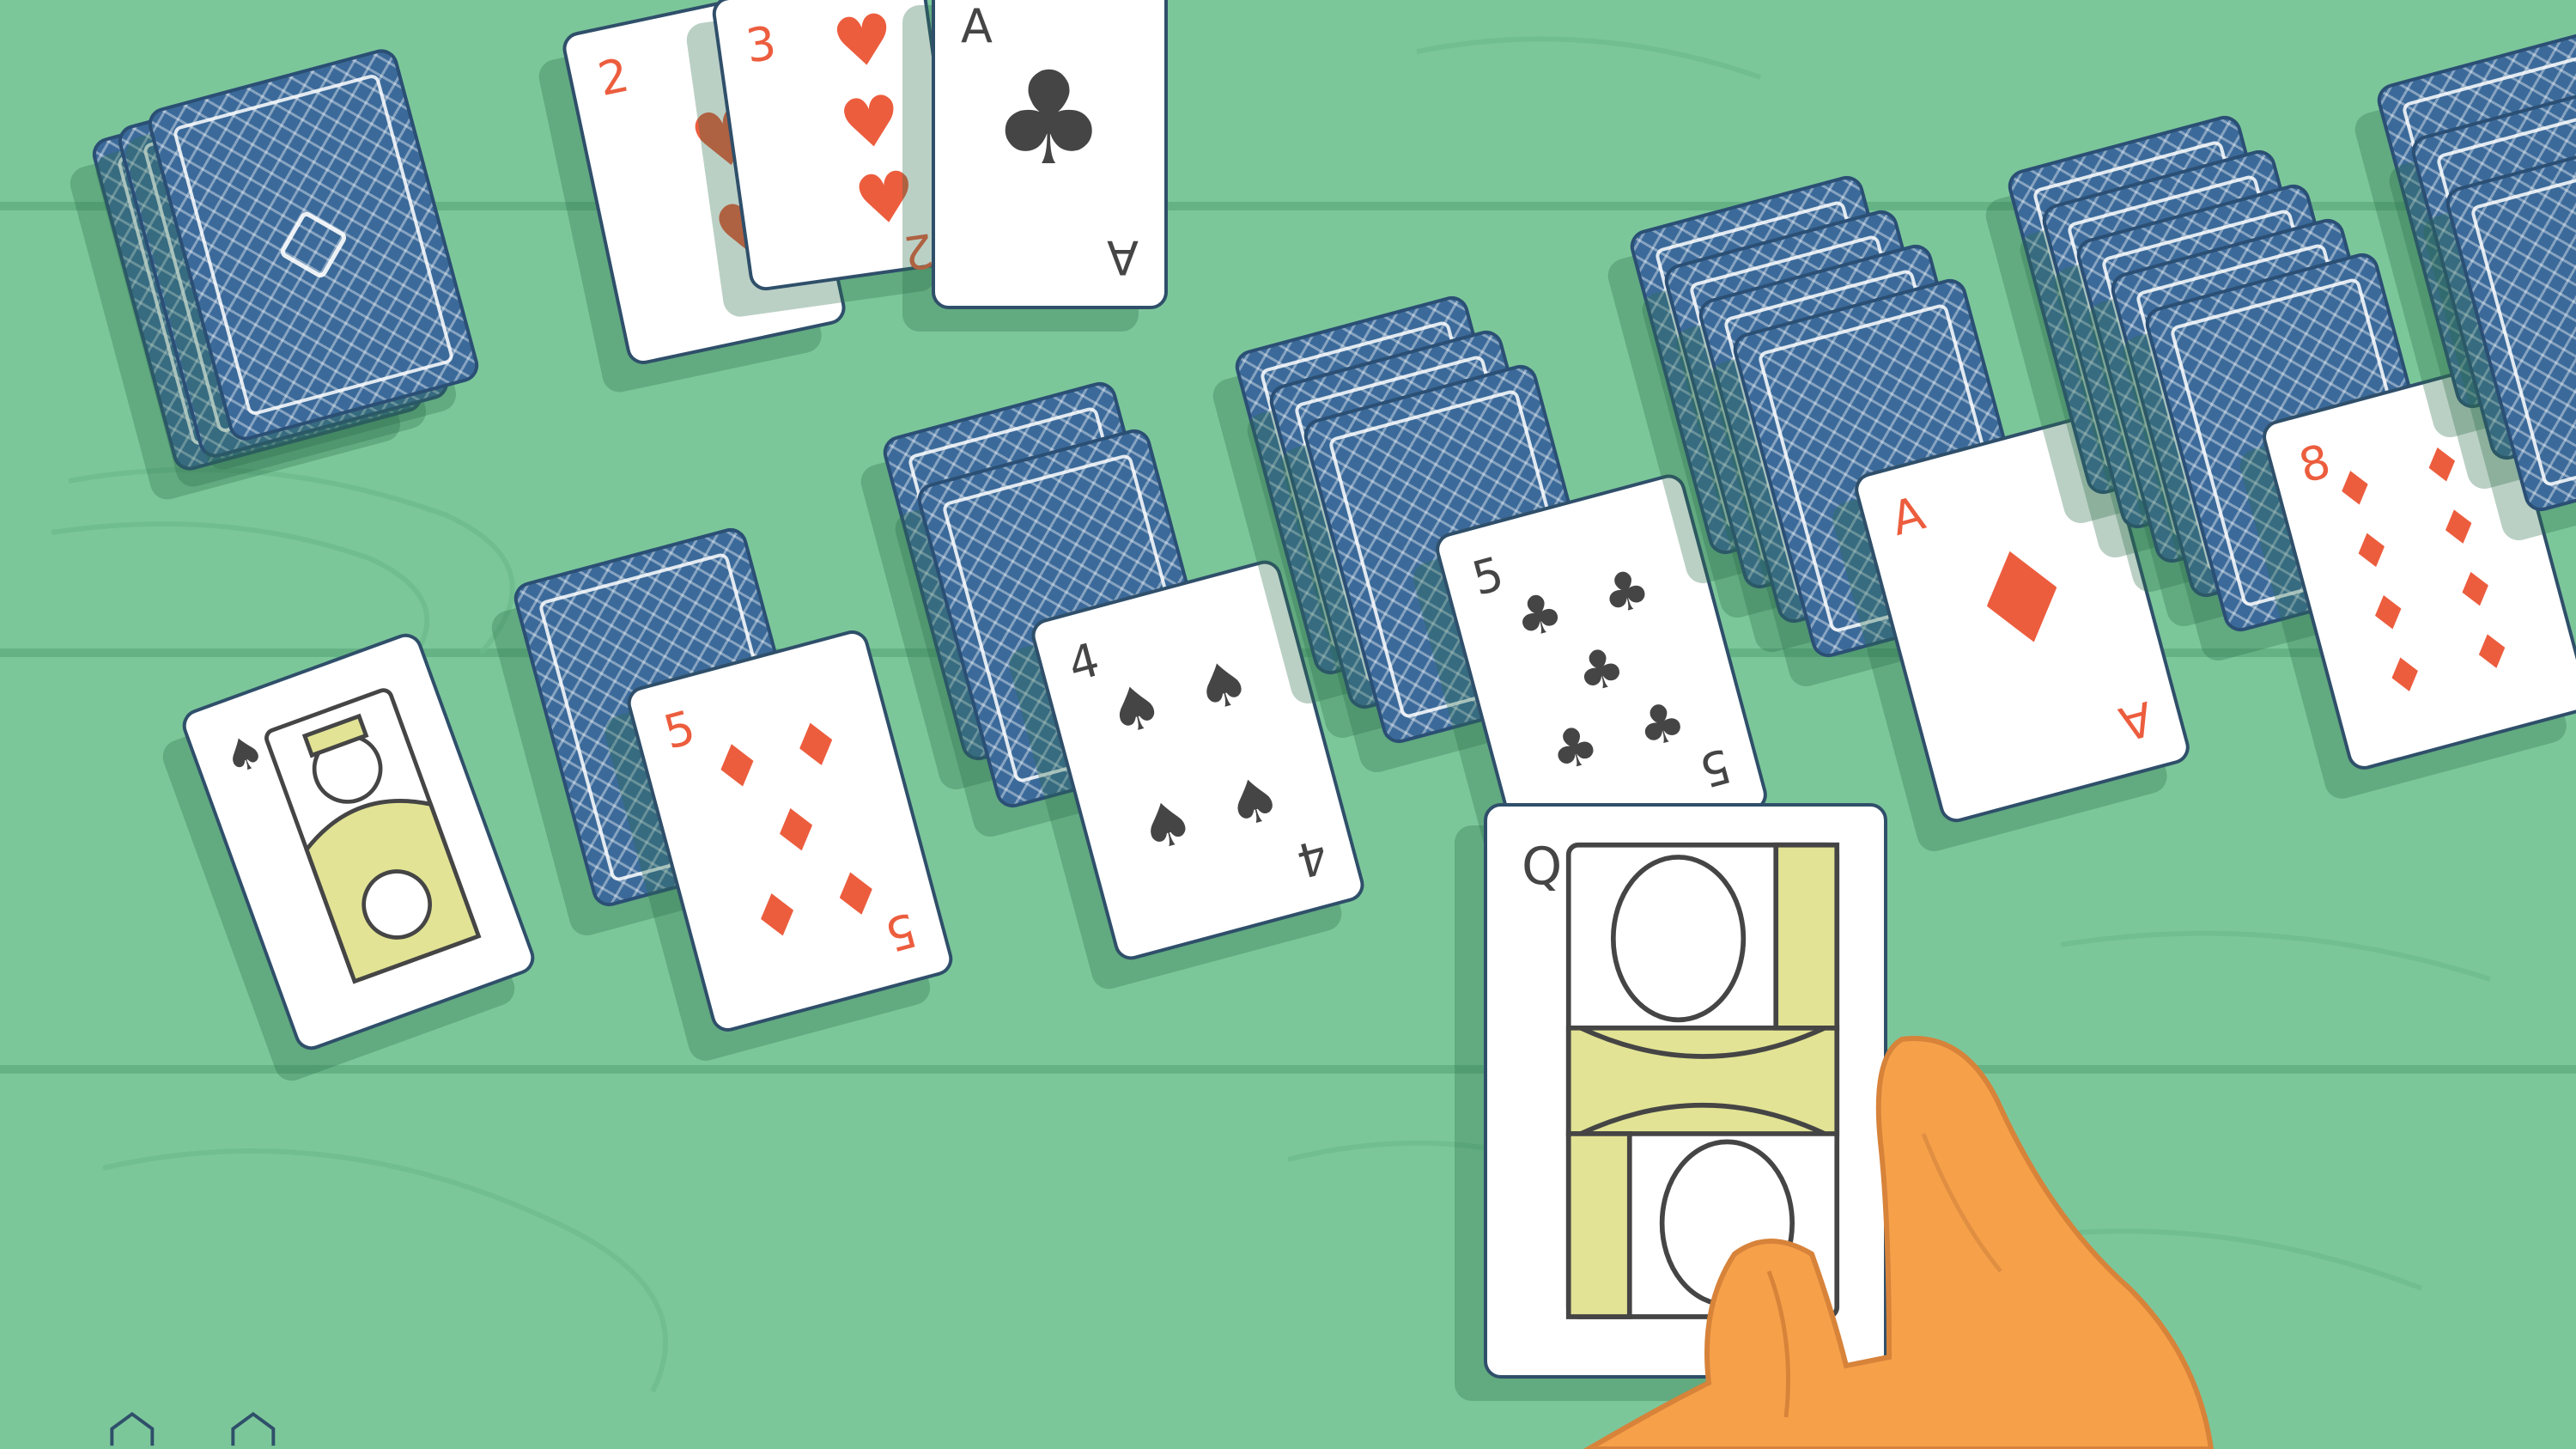 The height and width of the screenshot is (1449, 2576). I want to click on card-rank: 8, so click(2314, 464).